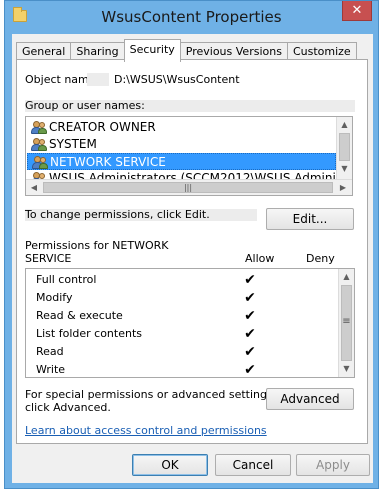  I want to click on group-label: Group or user names:, so click(85, 105).